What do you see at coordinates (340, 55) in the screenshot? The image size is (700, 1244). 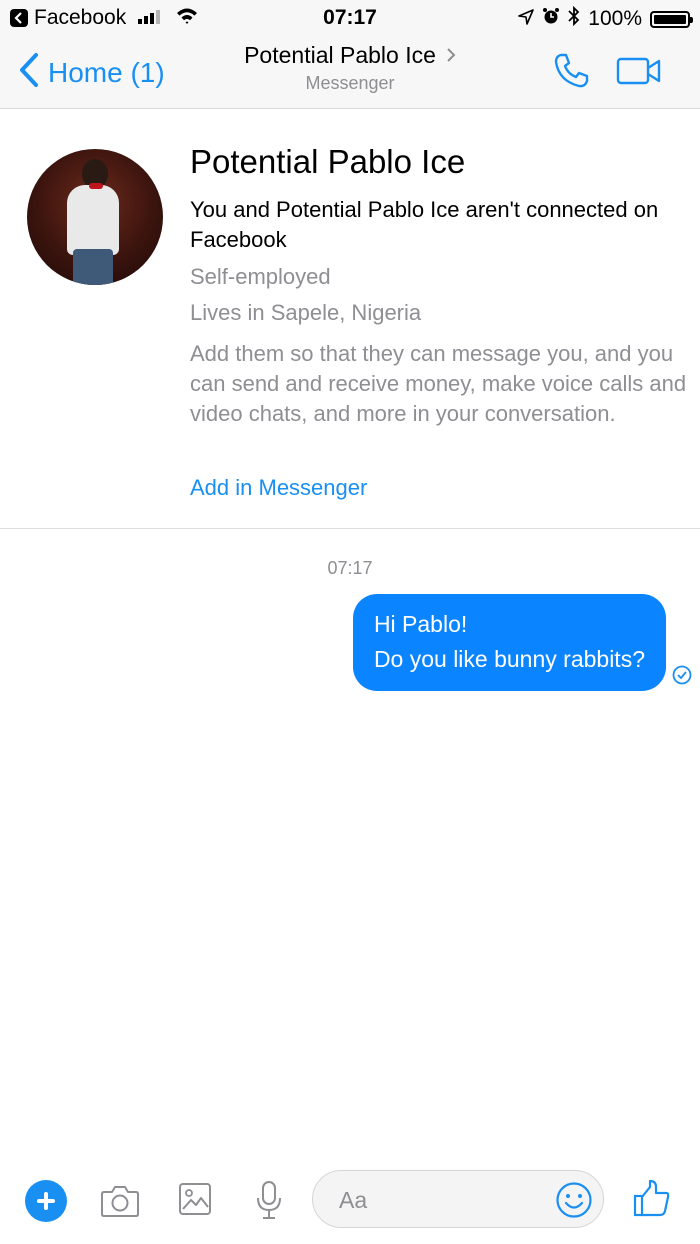 I see `conversation-title: Potential Pablo Ice` at bounding box center [340, 55].